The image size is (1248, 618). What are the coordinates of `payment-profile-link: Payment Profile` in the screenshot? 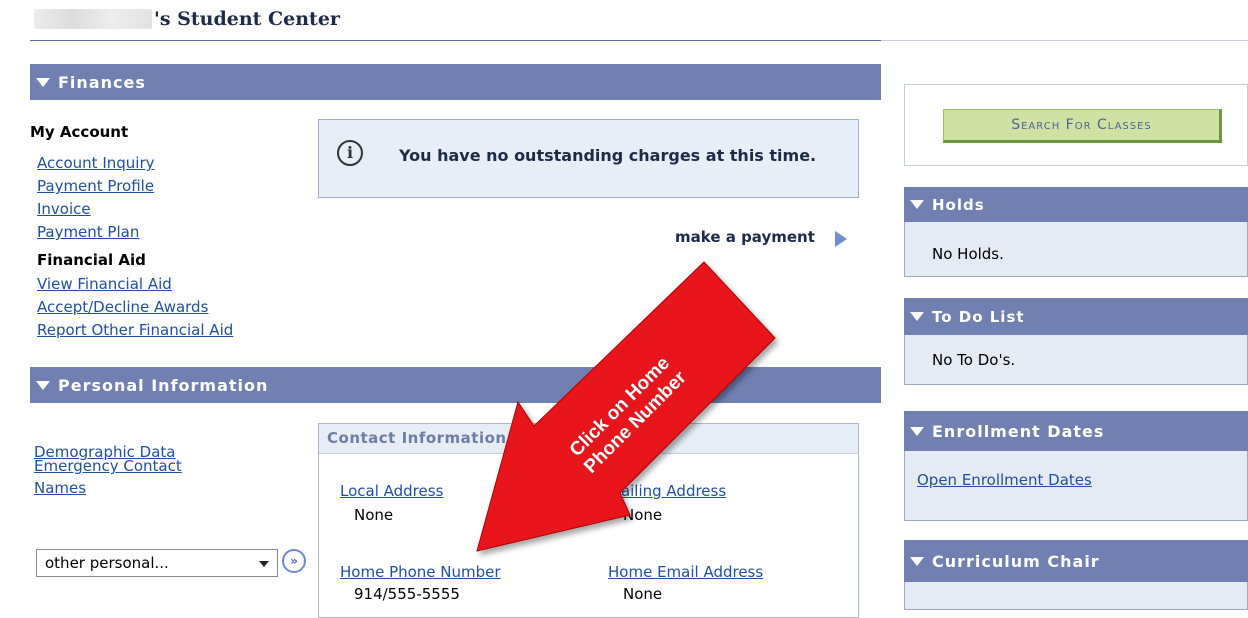 It's located at (96, 186).